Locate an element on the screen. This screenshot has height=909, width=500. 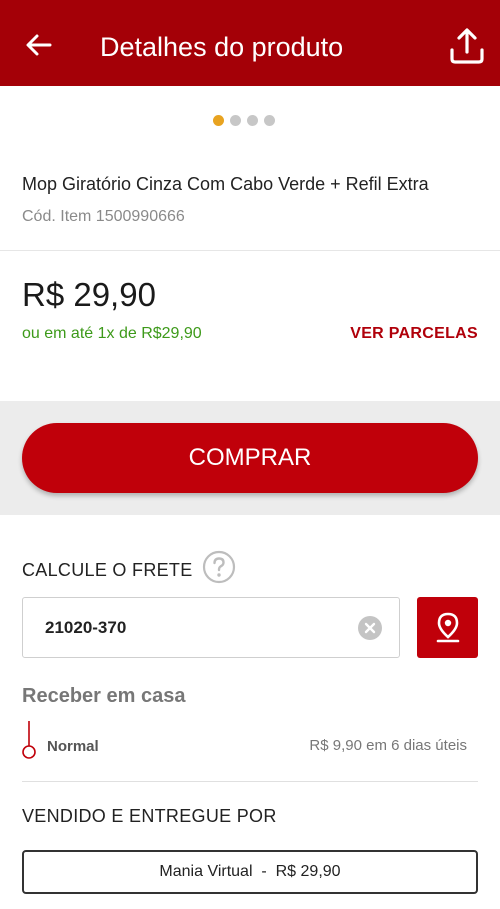
shipping-option-label: Normal is located at coordinates (73, 746).